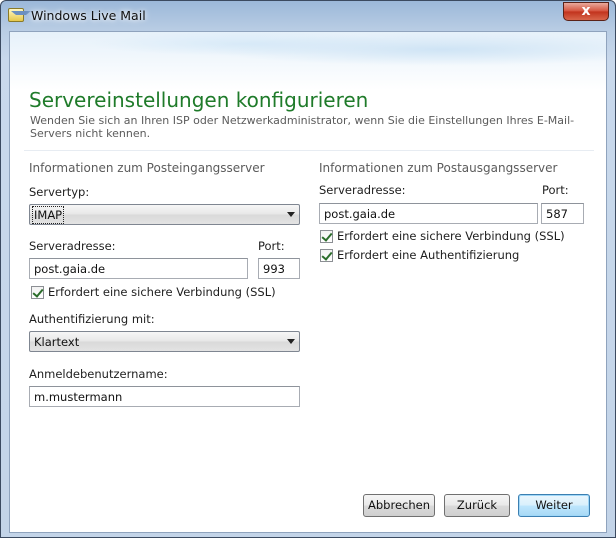 This screenshot has height=538, width=616. What do you see at coordinates (72, 246) in the screenshot?
I see `incoming-server-address-label: Serveradresse:` at bounding box center [72, 246].